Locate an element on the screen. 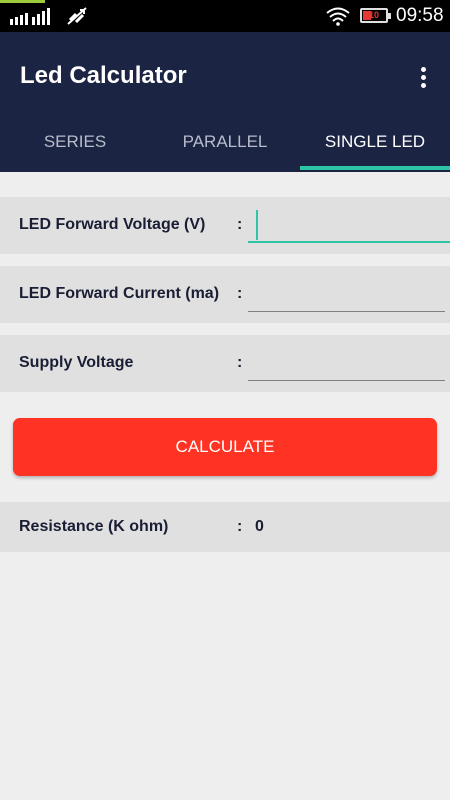 The width and height of the screenshot is (450, 800). resistance-result-row: Resistance (K ohm) : 0 is located at coordinates (225, 527).